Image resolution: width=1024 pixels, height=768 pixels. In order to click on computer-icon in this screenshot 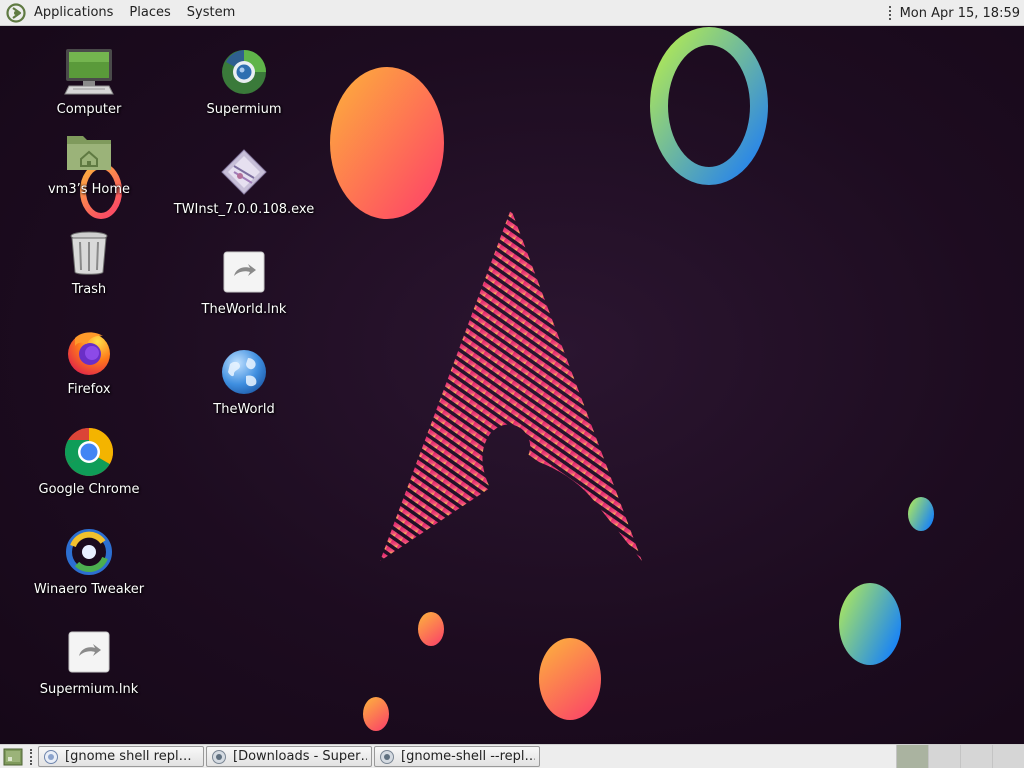, I will do `click(89, 72)`.